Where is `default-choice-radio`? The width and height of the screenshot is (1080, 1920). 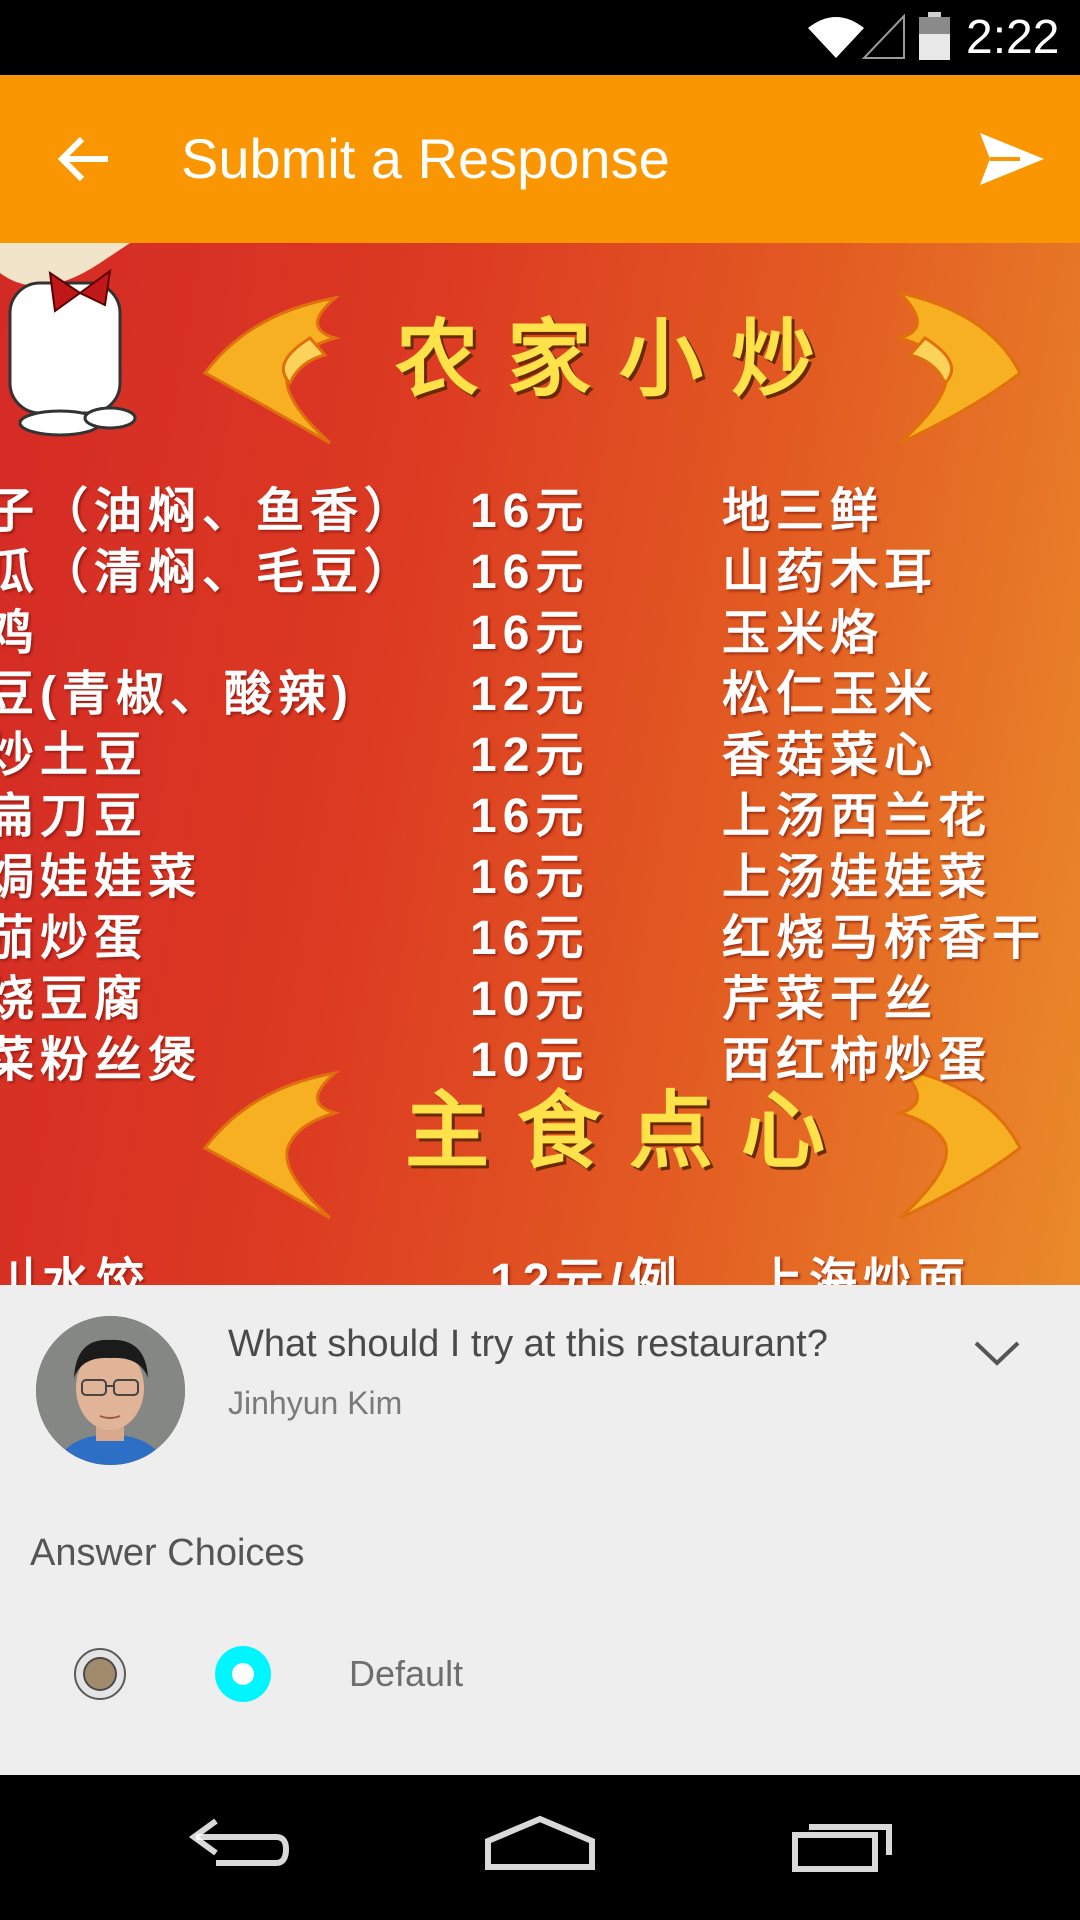
default-choice-radio is located at coordinates (243, 1674).